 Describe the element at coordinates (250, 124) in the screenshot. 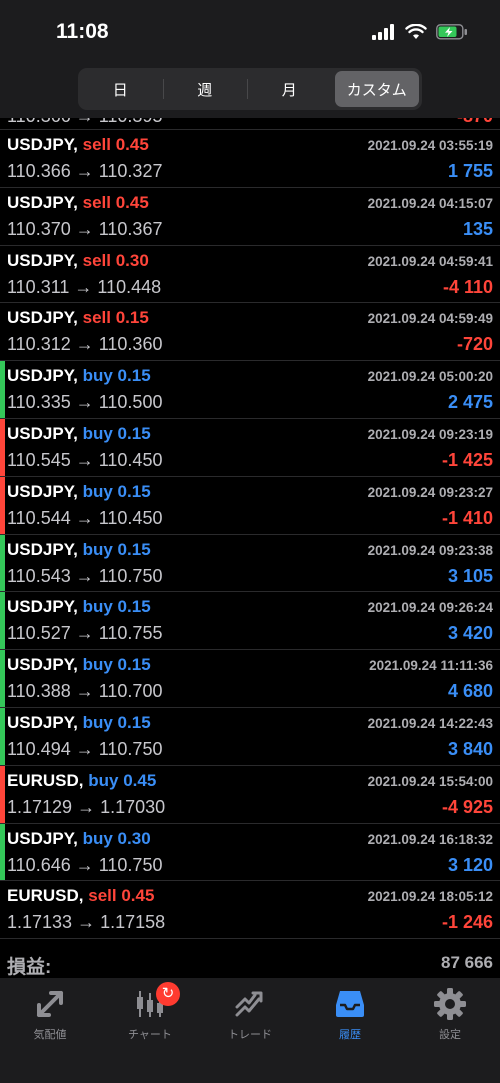

I see `partial-trade-row: 110.366 → 110.395 -870` at that location.